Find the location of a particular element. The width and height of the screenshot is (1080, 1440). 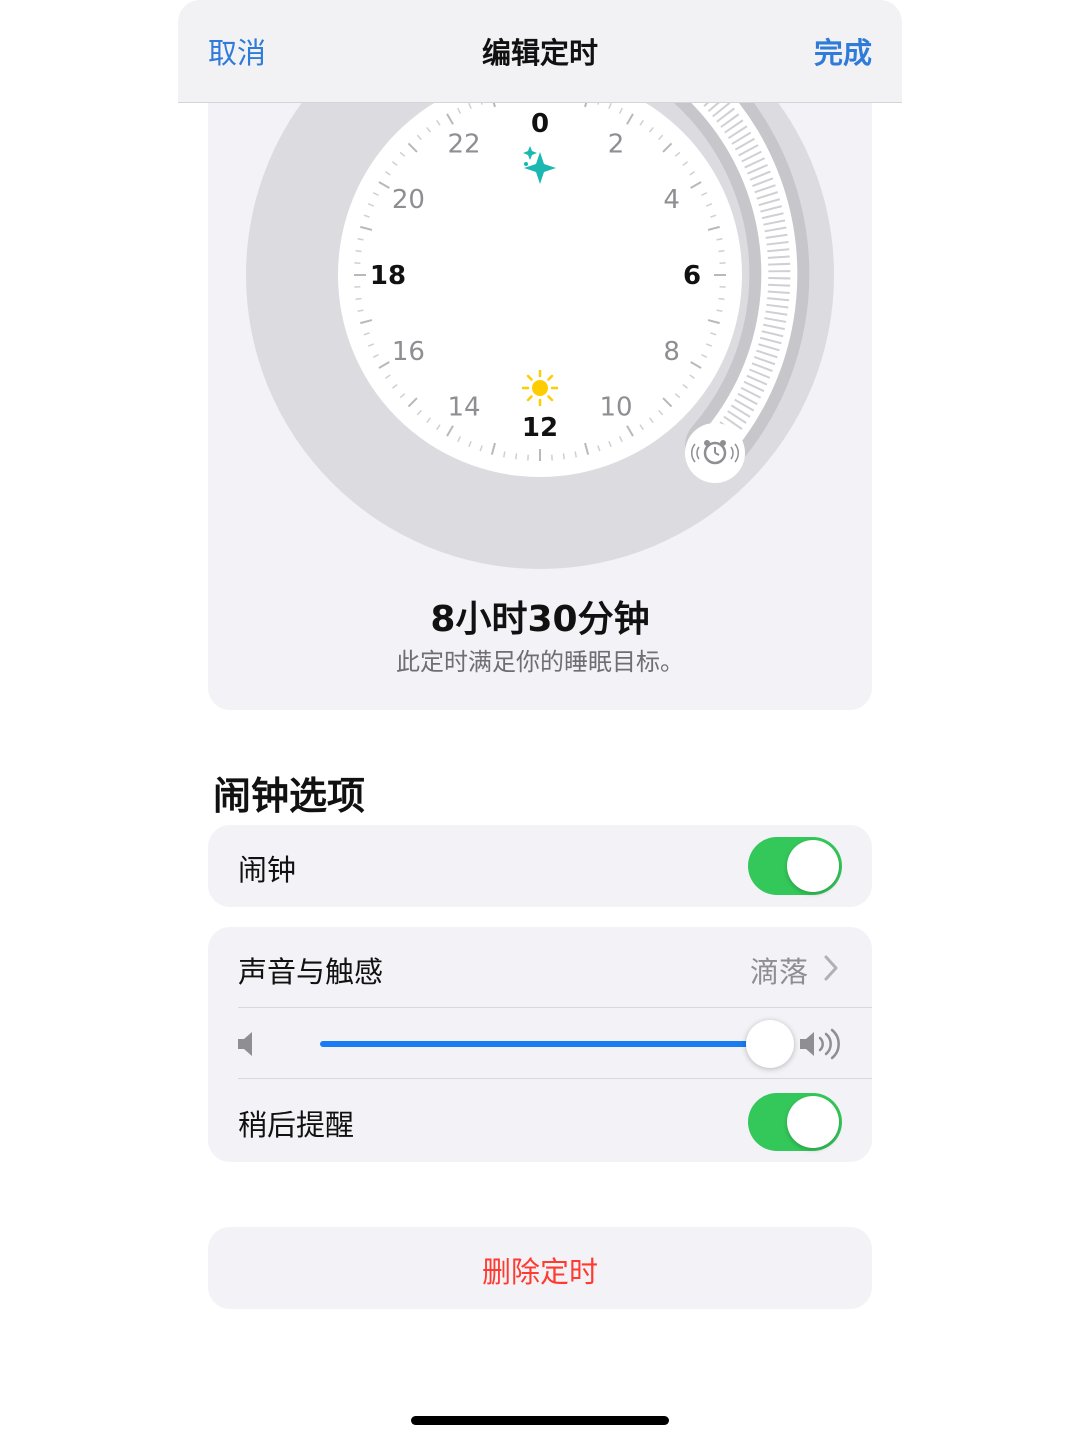

page-title: 编辑定时 is located at coordinates (539, 53).